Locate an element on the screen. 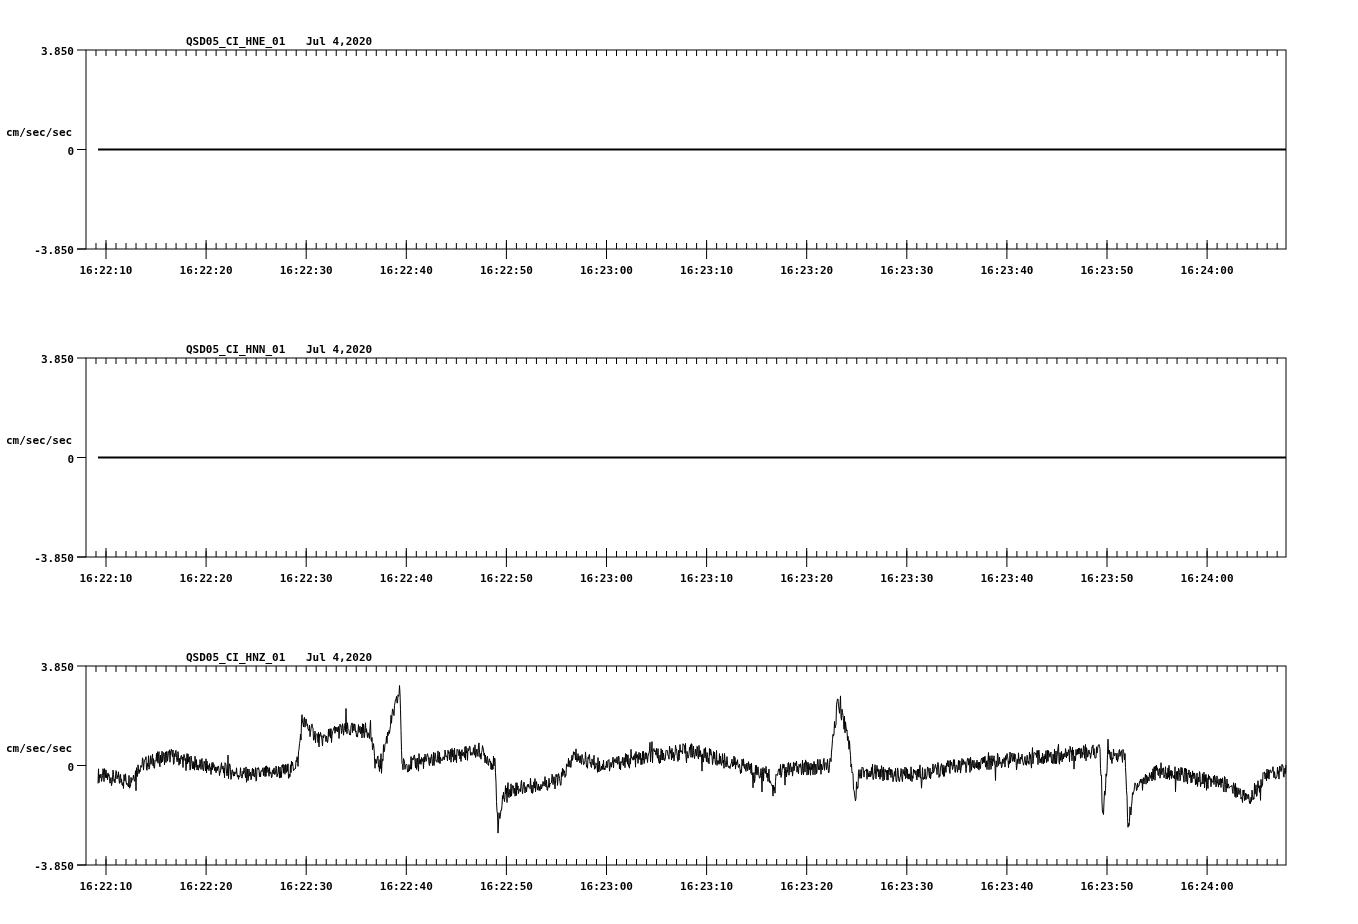  chart-title: QSD05_CI_HNZ_01 is located at coordinates (236, 657).